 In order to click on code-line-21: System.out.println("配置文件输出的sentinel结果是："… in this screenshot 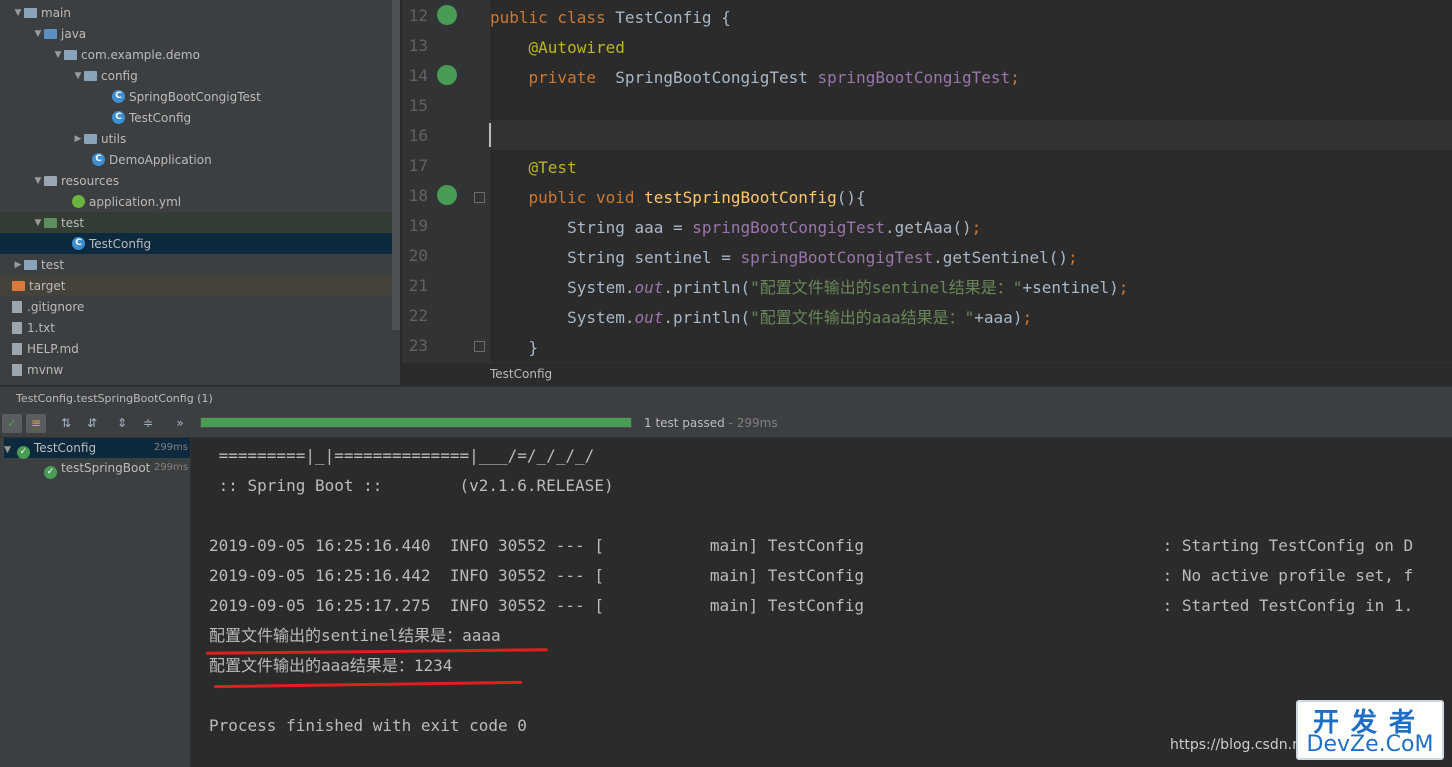, I will do `click(809, 288)`.